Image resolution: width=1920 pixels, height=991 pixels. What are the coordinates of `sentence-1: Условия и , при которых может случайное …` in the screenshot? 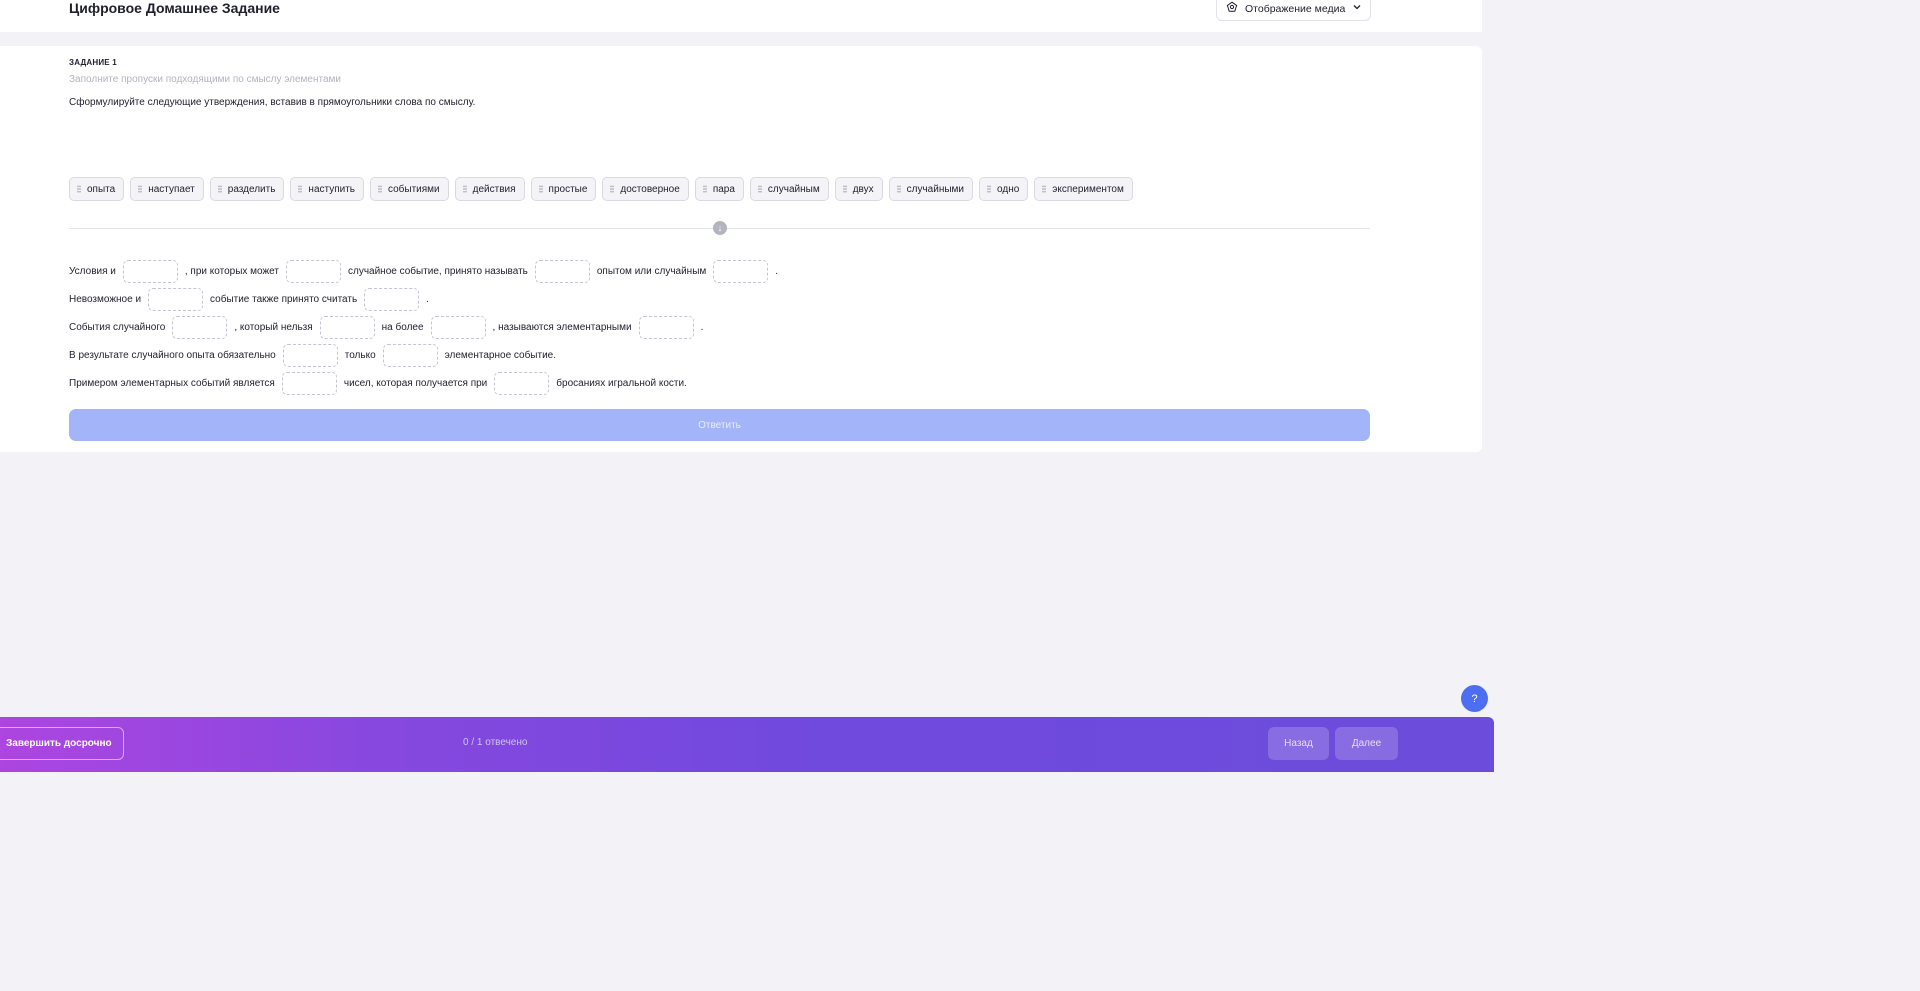 It's located at (423, 271).